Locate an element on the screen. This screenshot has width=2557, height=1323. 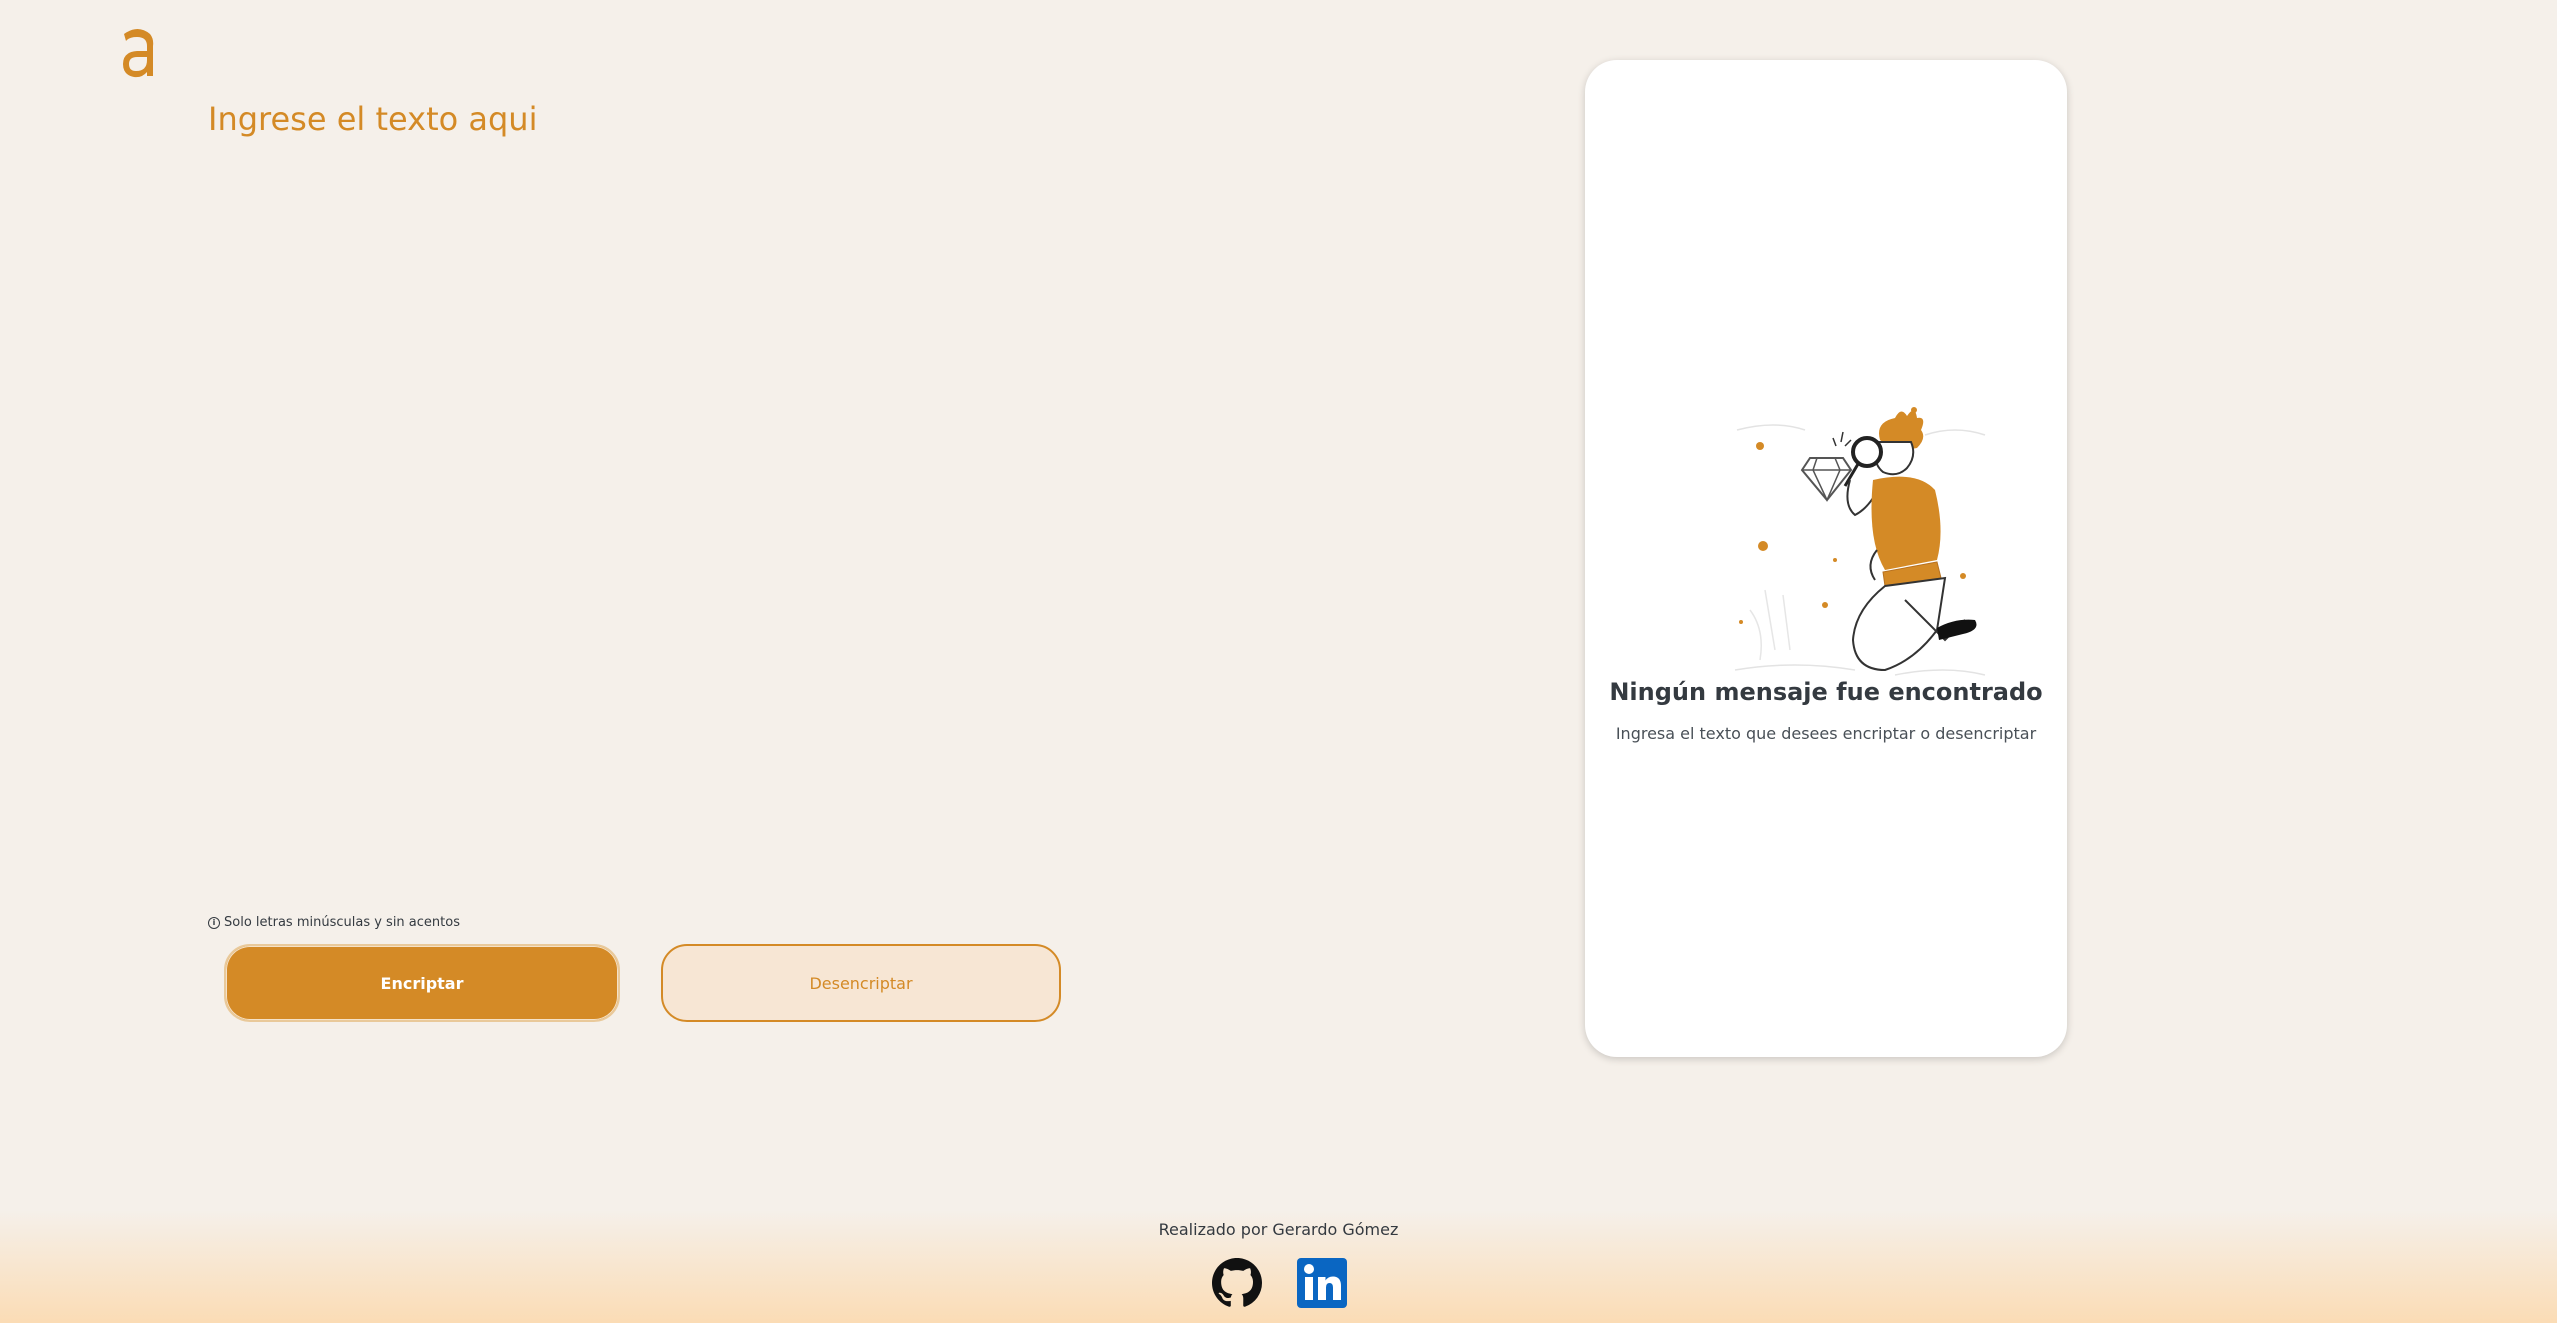
info-icon: i is located at coordinates (214, 922).